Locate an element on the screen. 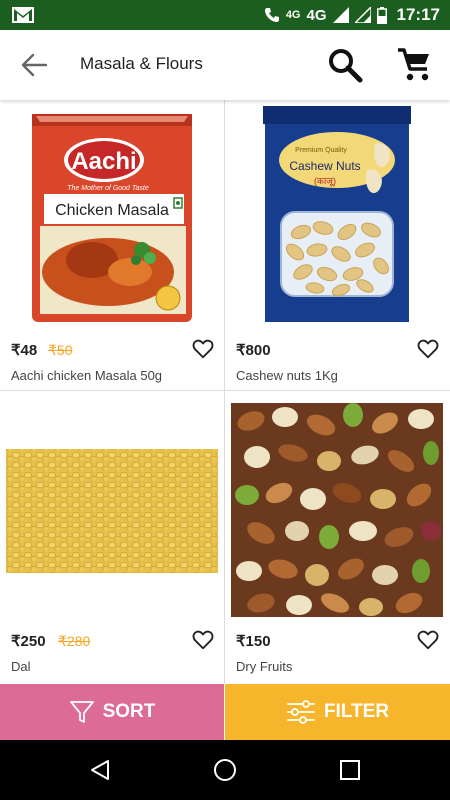  product-mrp: ₹50 is located at coordinates (60, 350).